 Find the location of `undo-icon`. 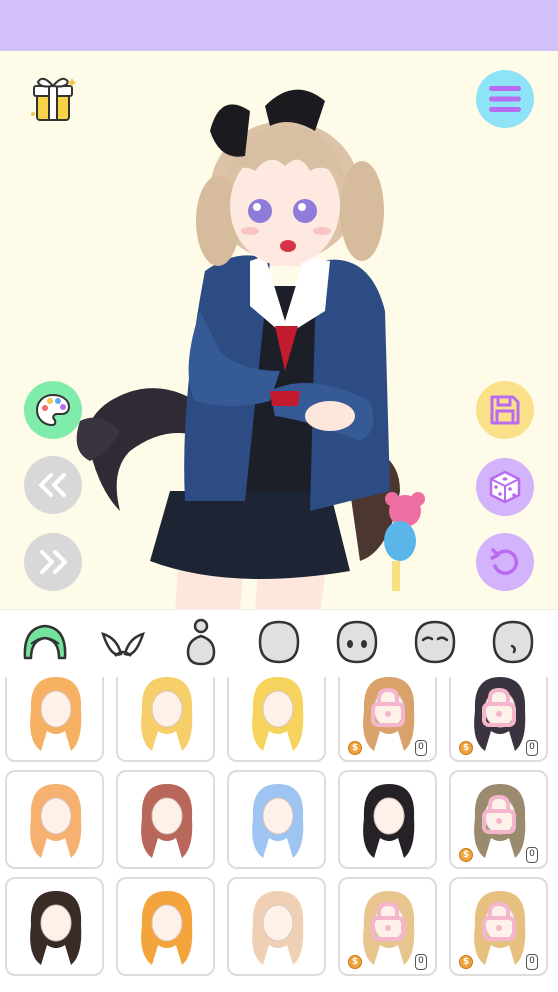

undo-icon is located at coordinates (505, 562).